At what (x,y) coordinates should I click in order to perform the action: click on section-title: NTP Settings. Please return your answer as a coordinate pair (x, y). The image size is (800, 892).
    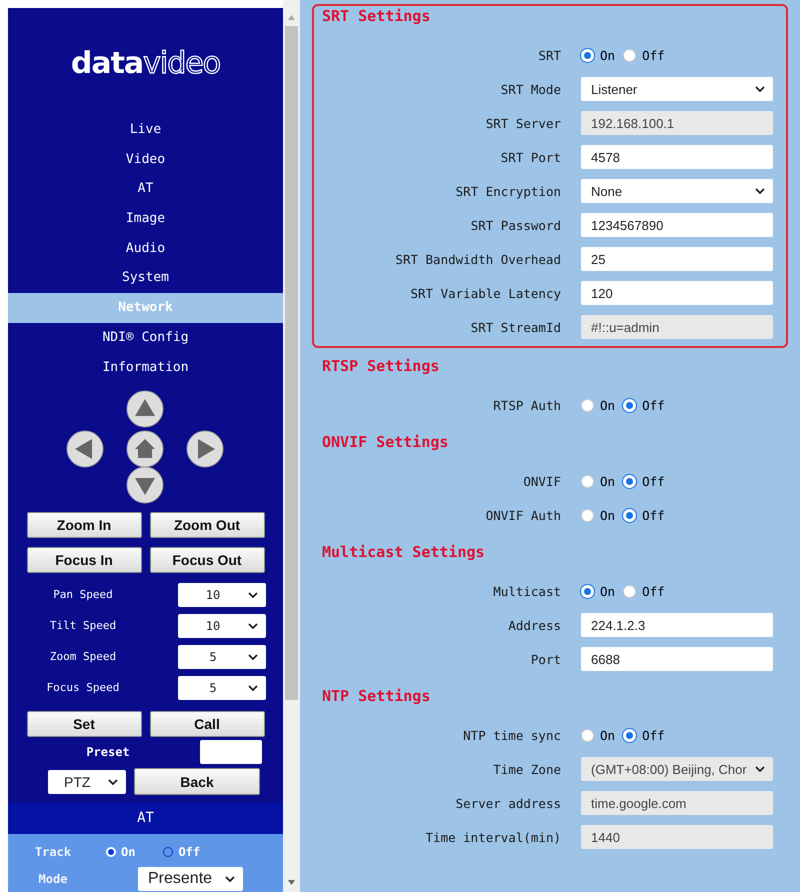
    Looking at the image, I should click on (377, 696).